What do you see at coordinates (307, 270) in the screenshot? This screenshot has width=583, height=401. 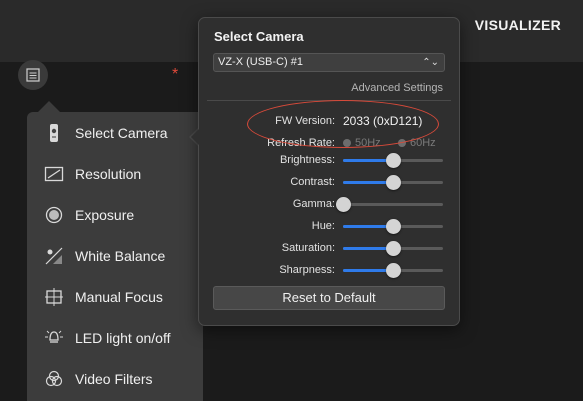 I see `sharpness-label: Sharpness:` at bounding box center [307, 270].